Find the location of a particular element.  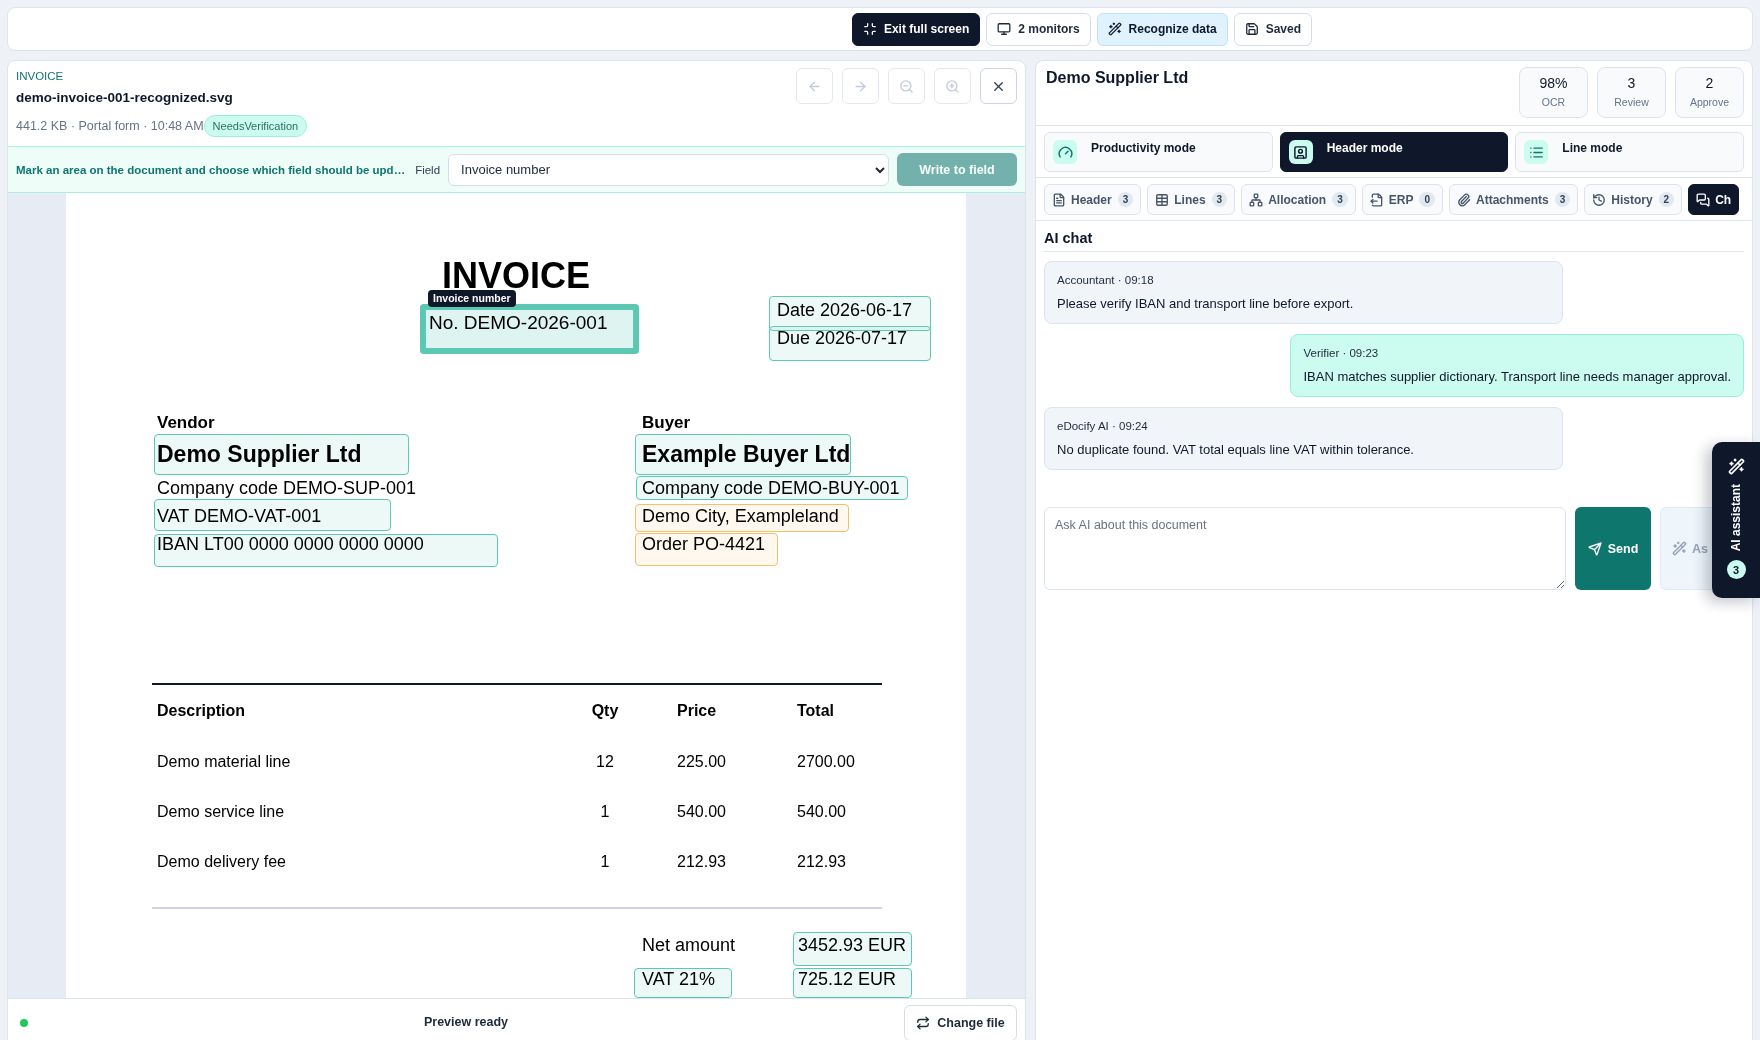

table-cell-text: 2700.00 is located at coordinates (826, 762).